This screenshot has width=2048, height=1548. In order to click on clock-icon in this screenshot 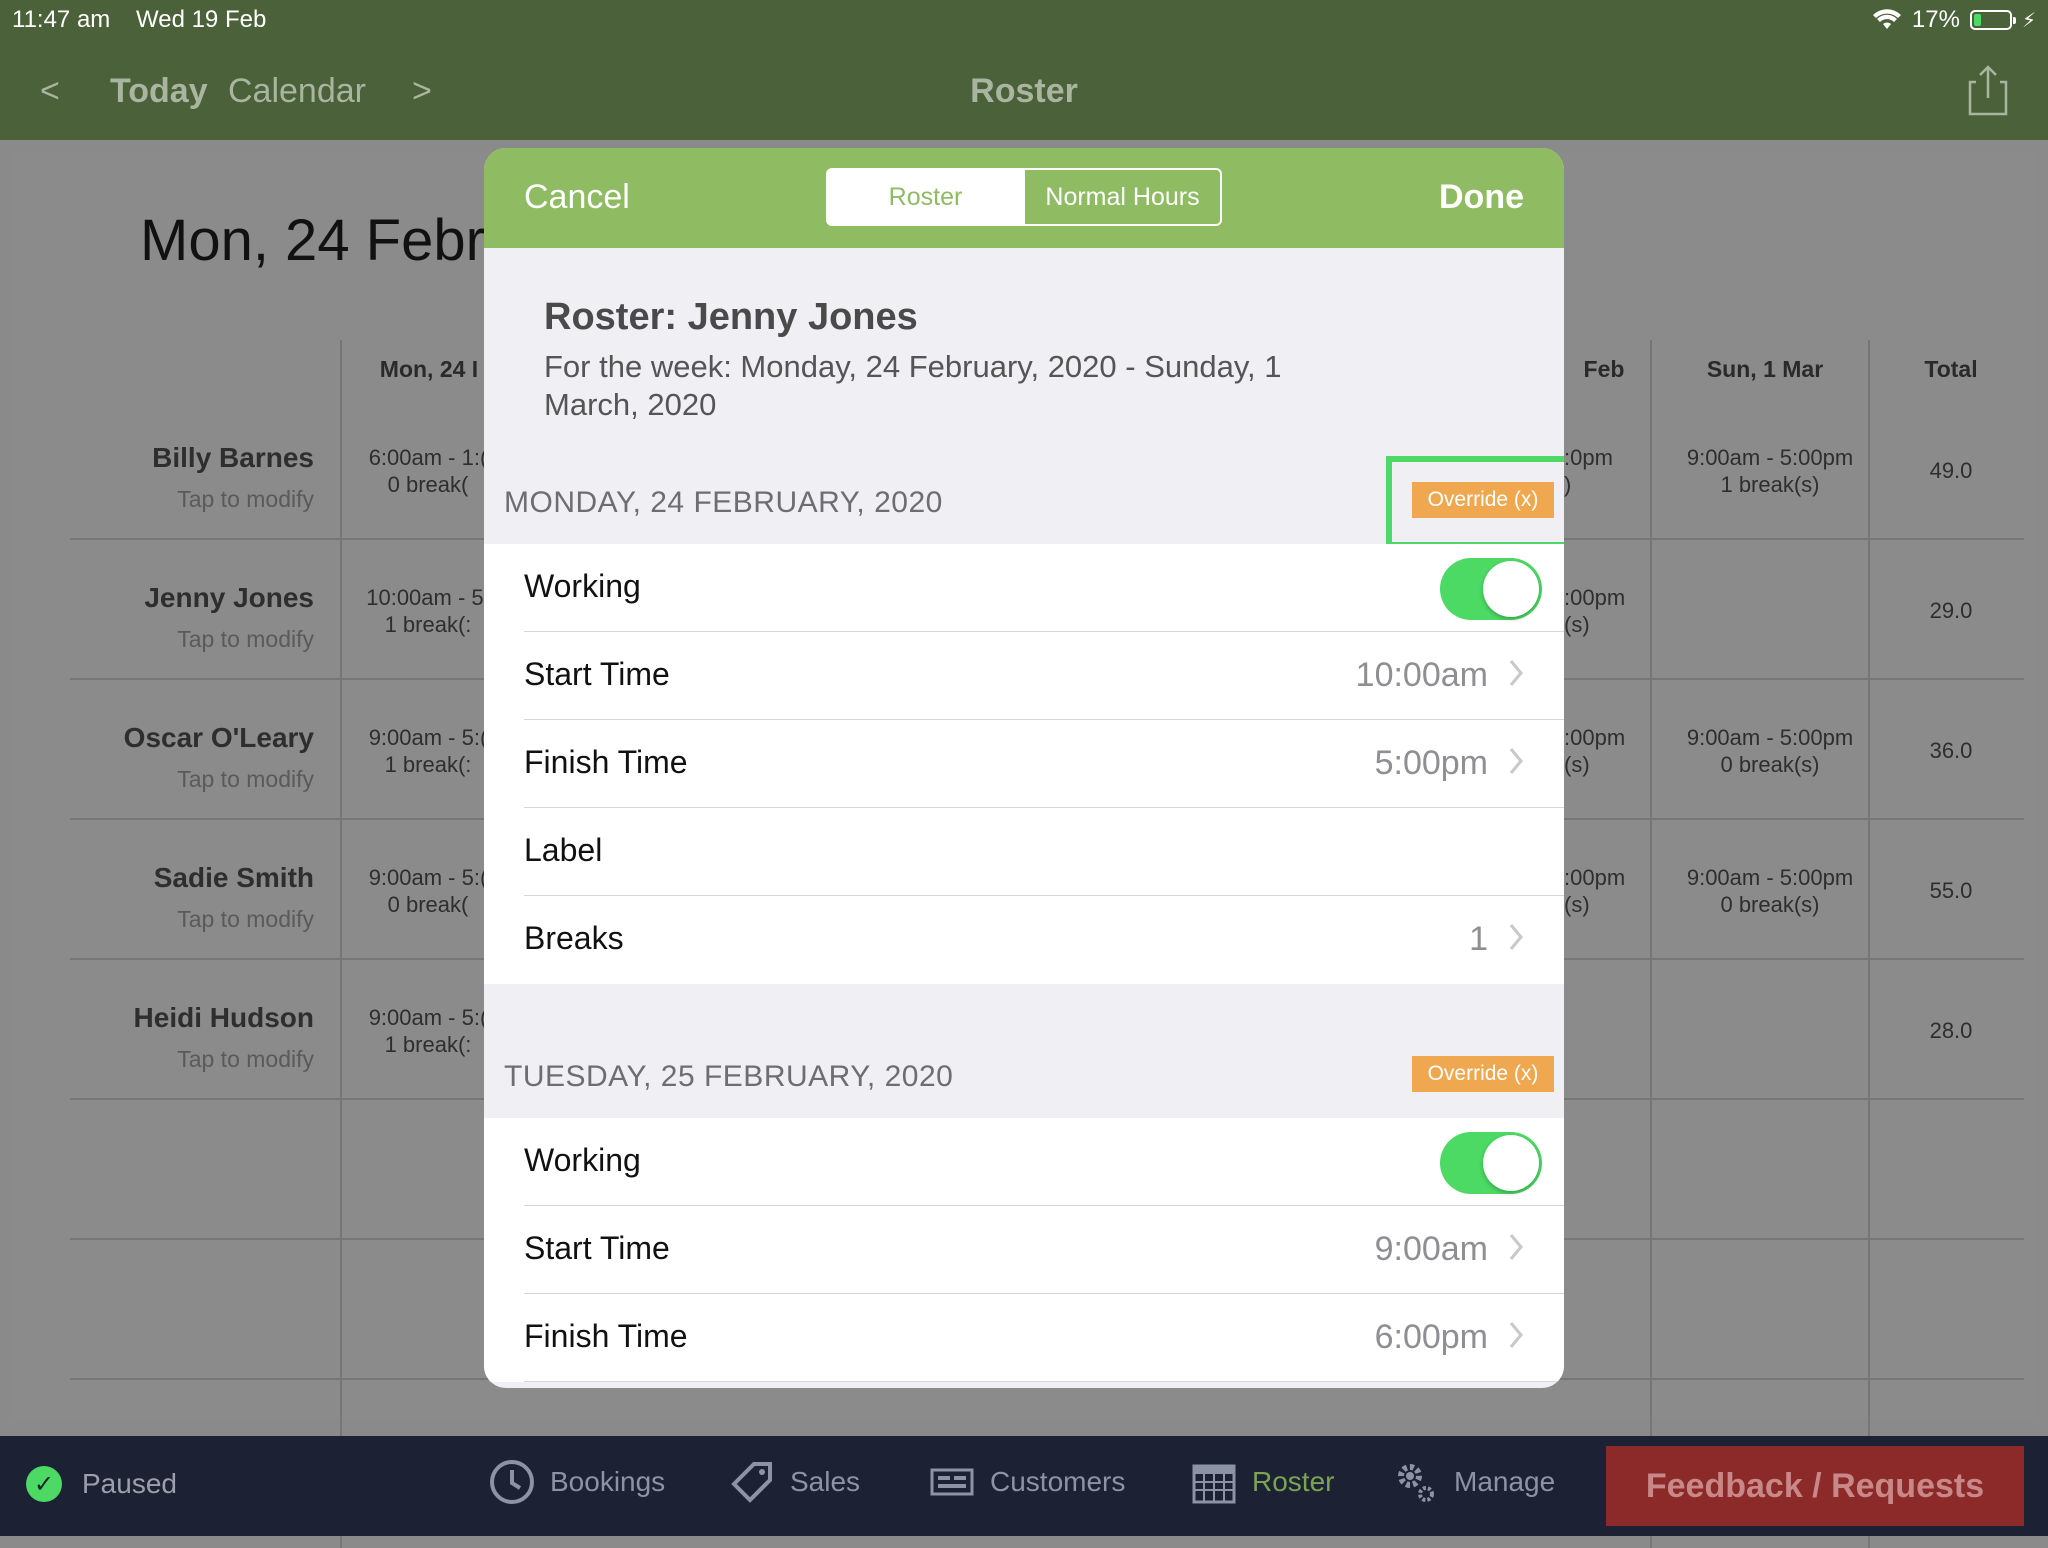, I will do `click(512, 1482)`.